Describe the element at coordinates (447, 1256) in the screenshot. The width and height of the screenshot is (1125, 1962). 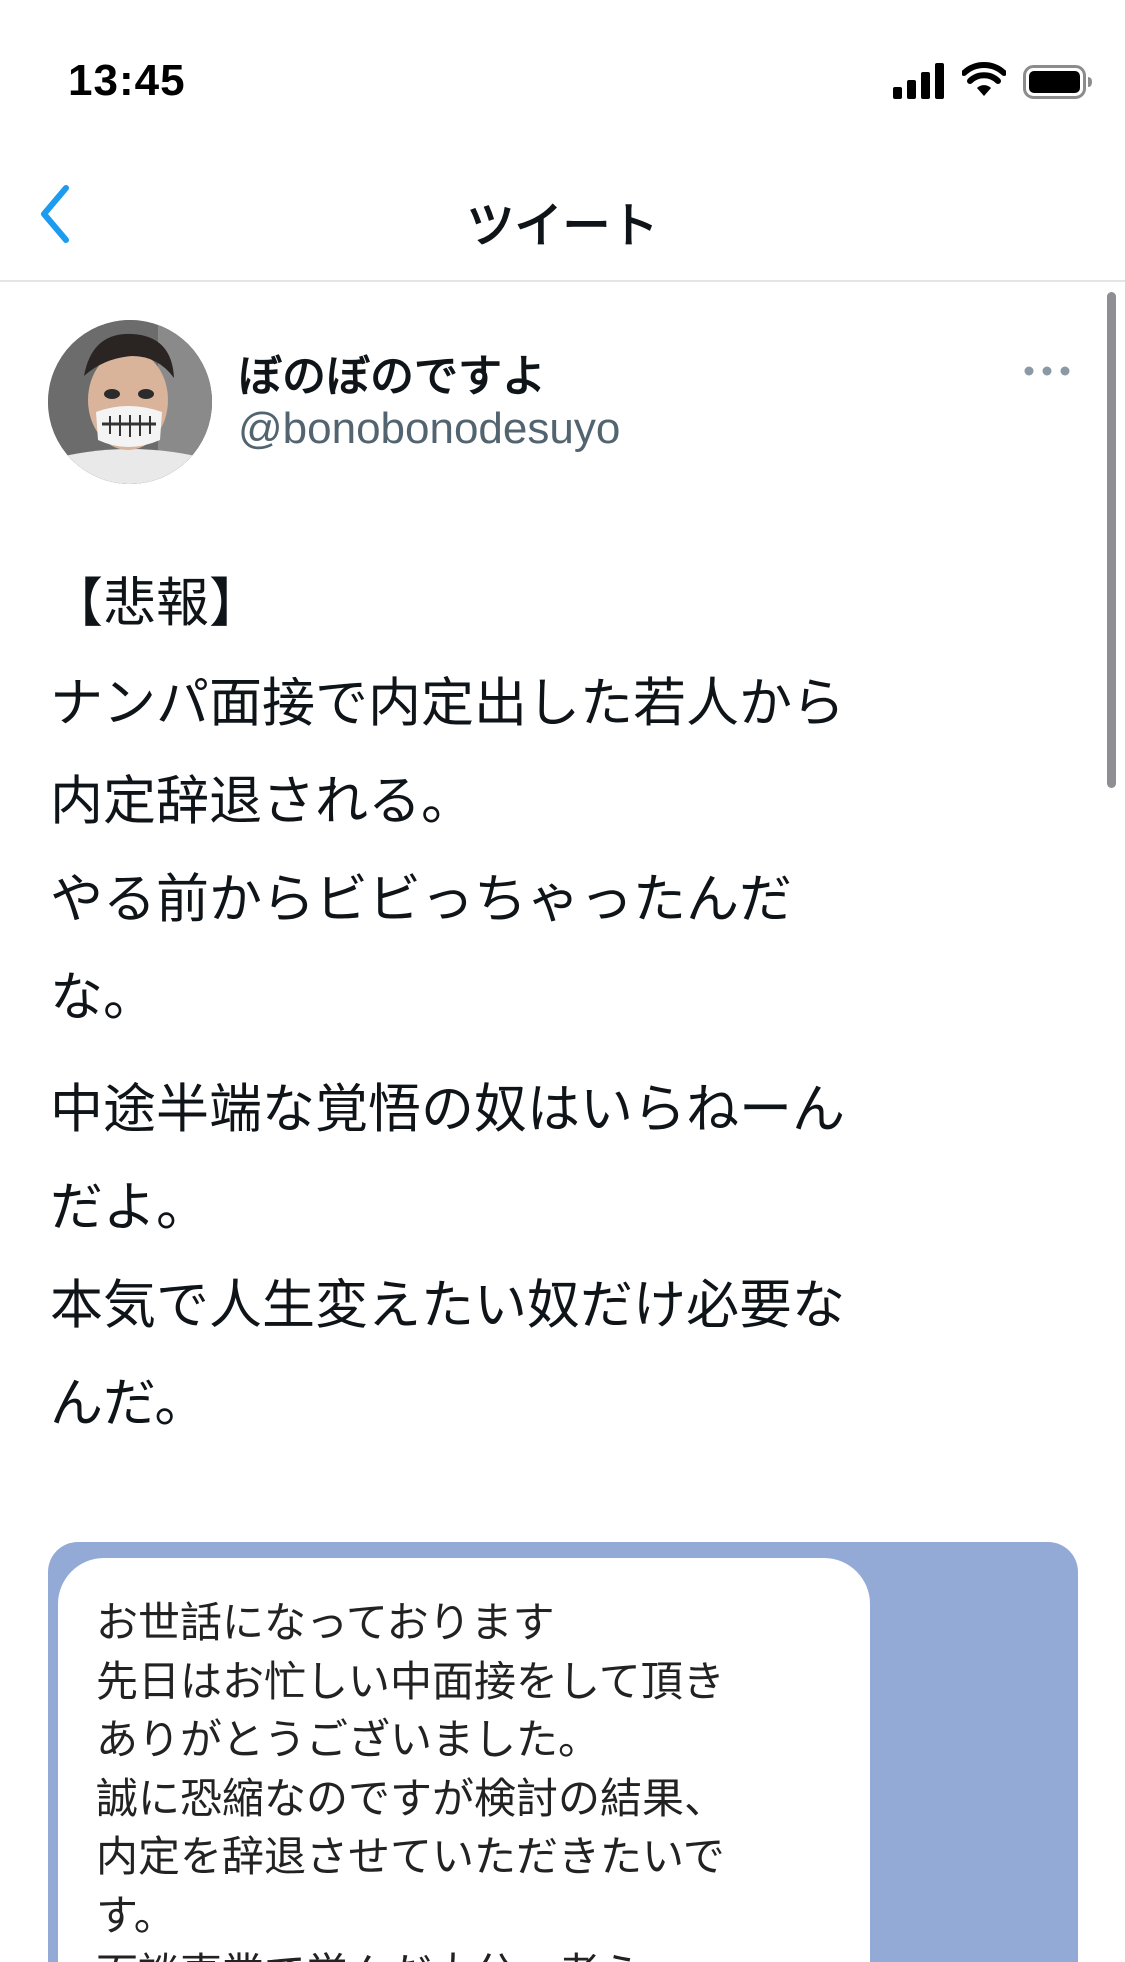
I see `tweet-paragraph: 中途半端な覚悟の奴はいらねーん だよ。 本気で人生変えたい奴だけ必要な んだ。` at that location.